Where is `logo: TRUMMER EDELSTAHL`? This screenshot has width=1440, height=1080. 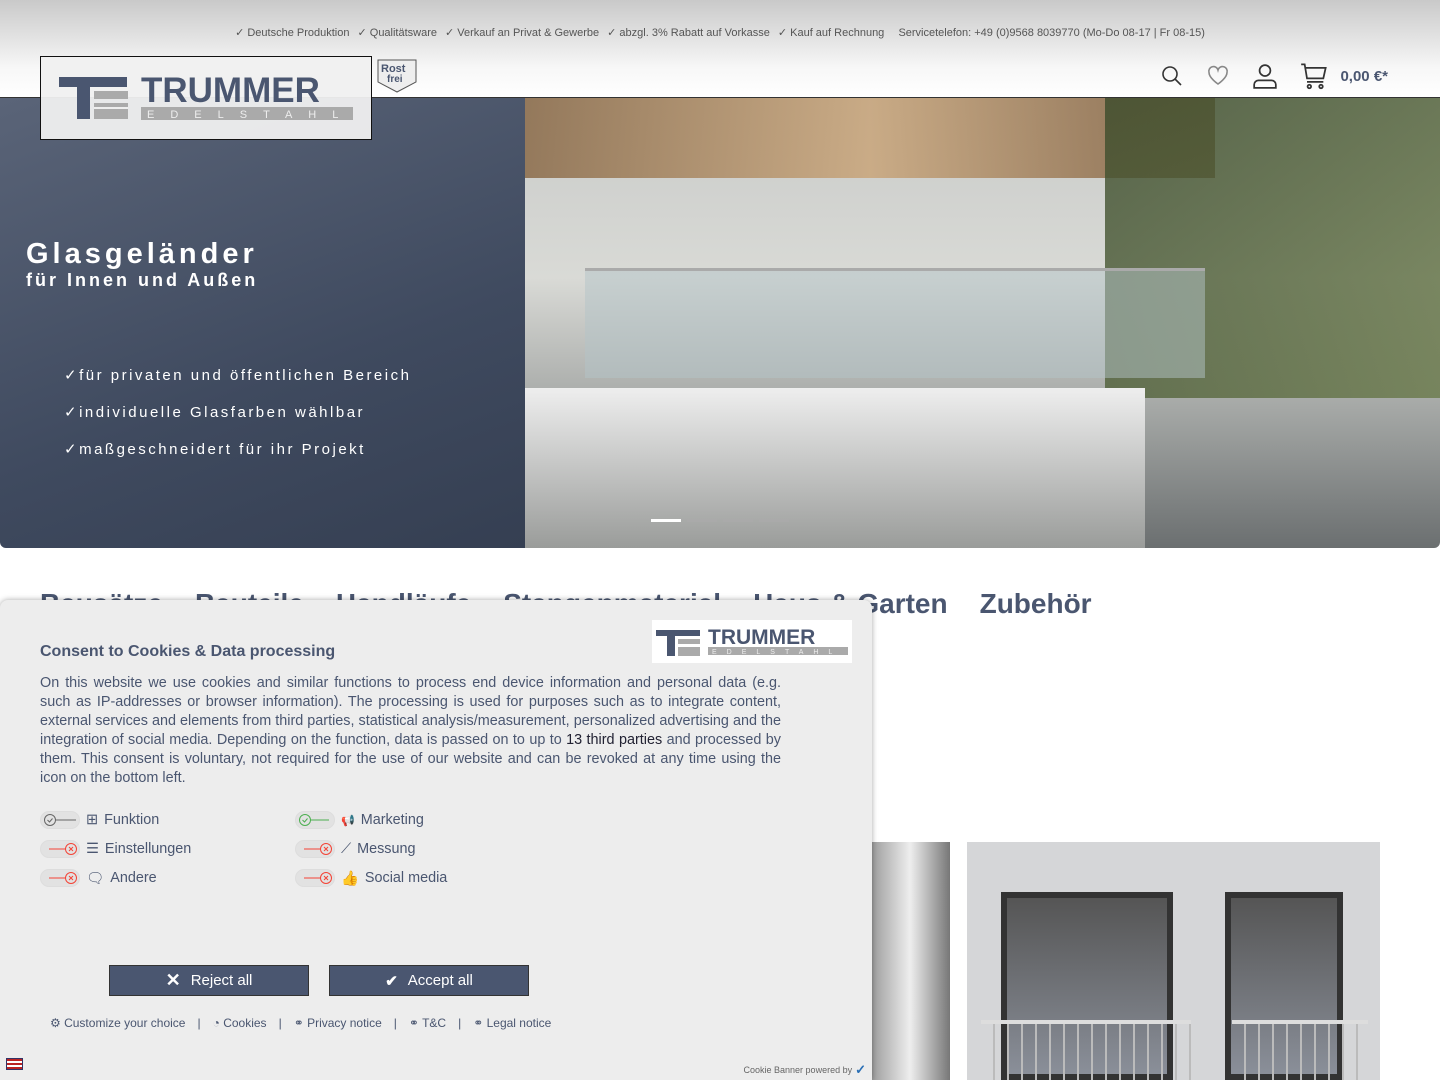
logo: TRUMMER EDELSTAHL is located at coordinates (206, 98).